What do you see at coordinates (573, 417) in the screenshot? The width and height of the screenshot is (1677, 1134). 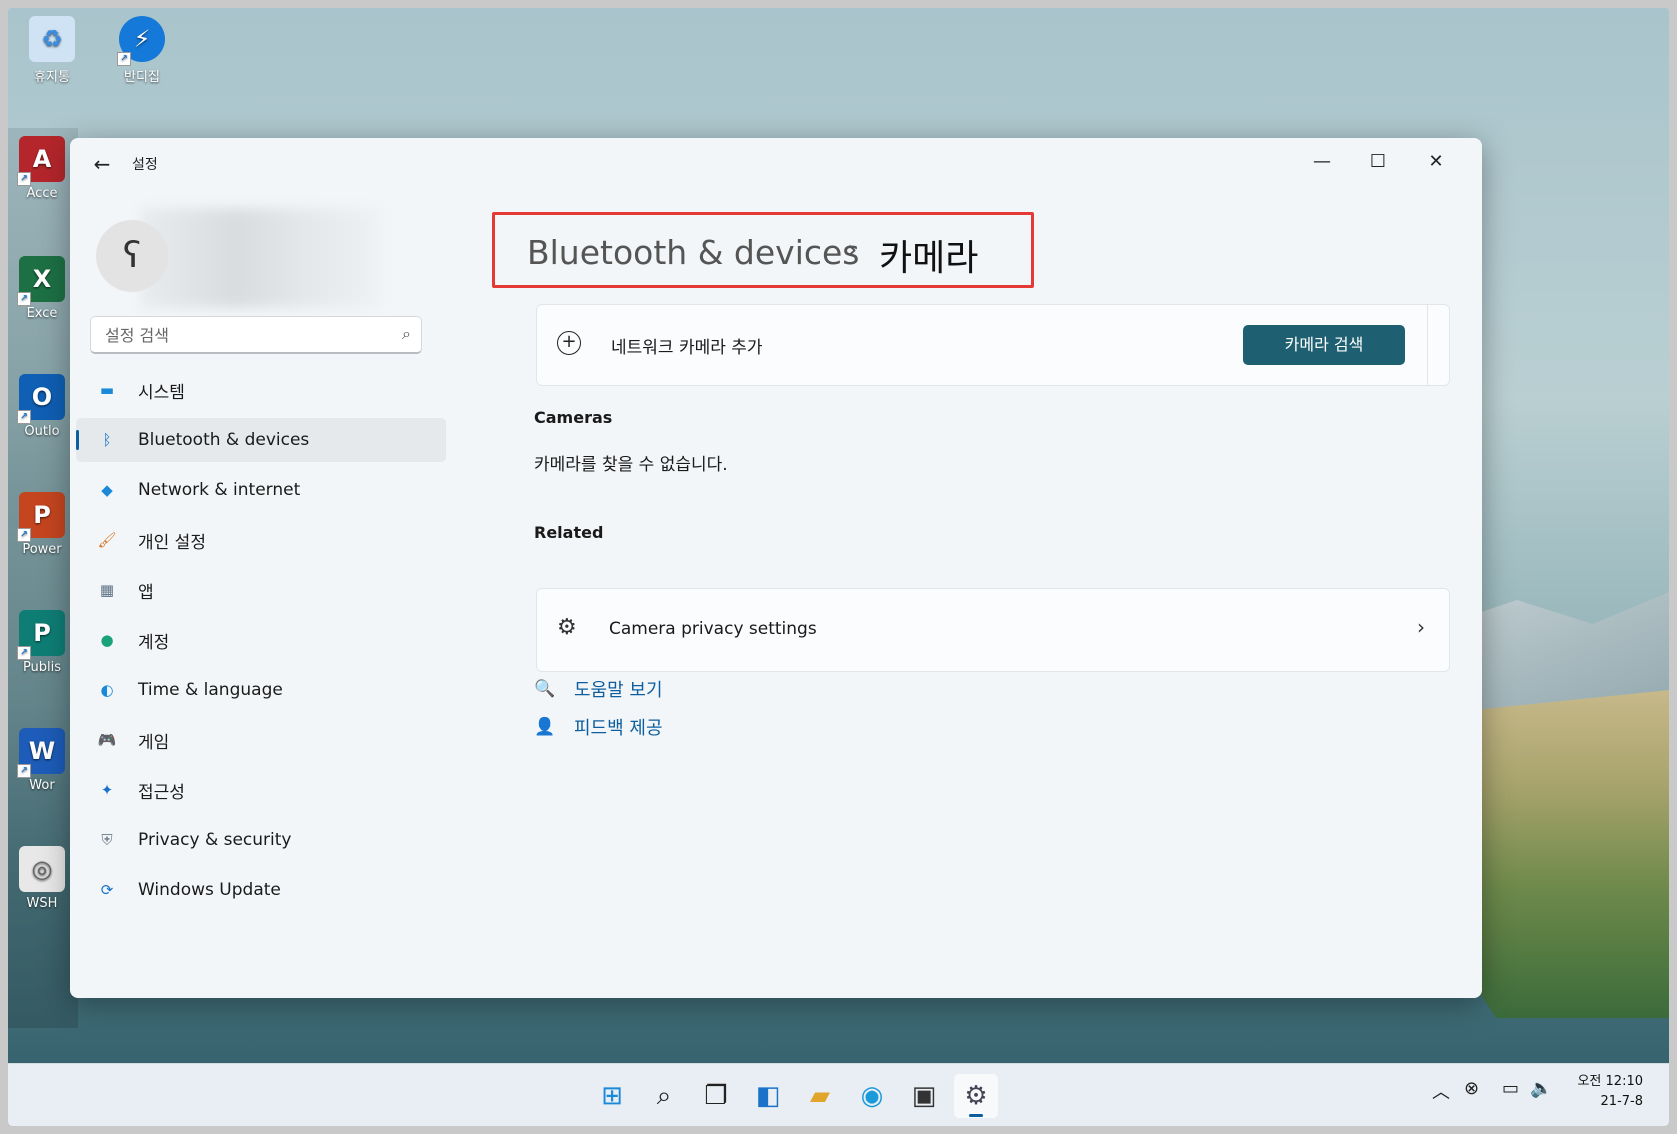 I see `cameras-heading: Cameras` at bounding box center [573, 417].